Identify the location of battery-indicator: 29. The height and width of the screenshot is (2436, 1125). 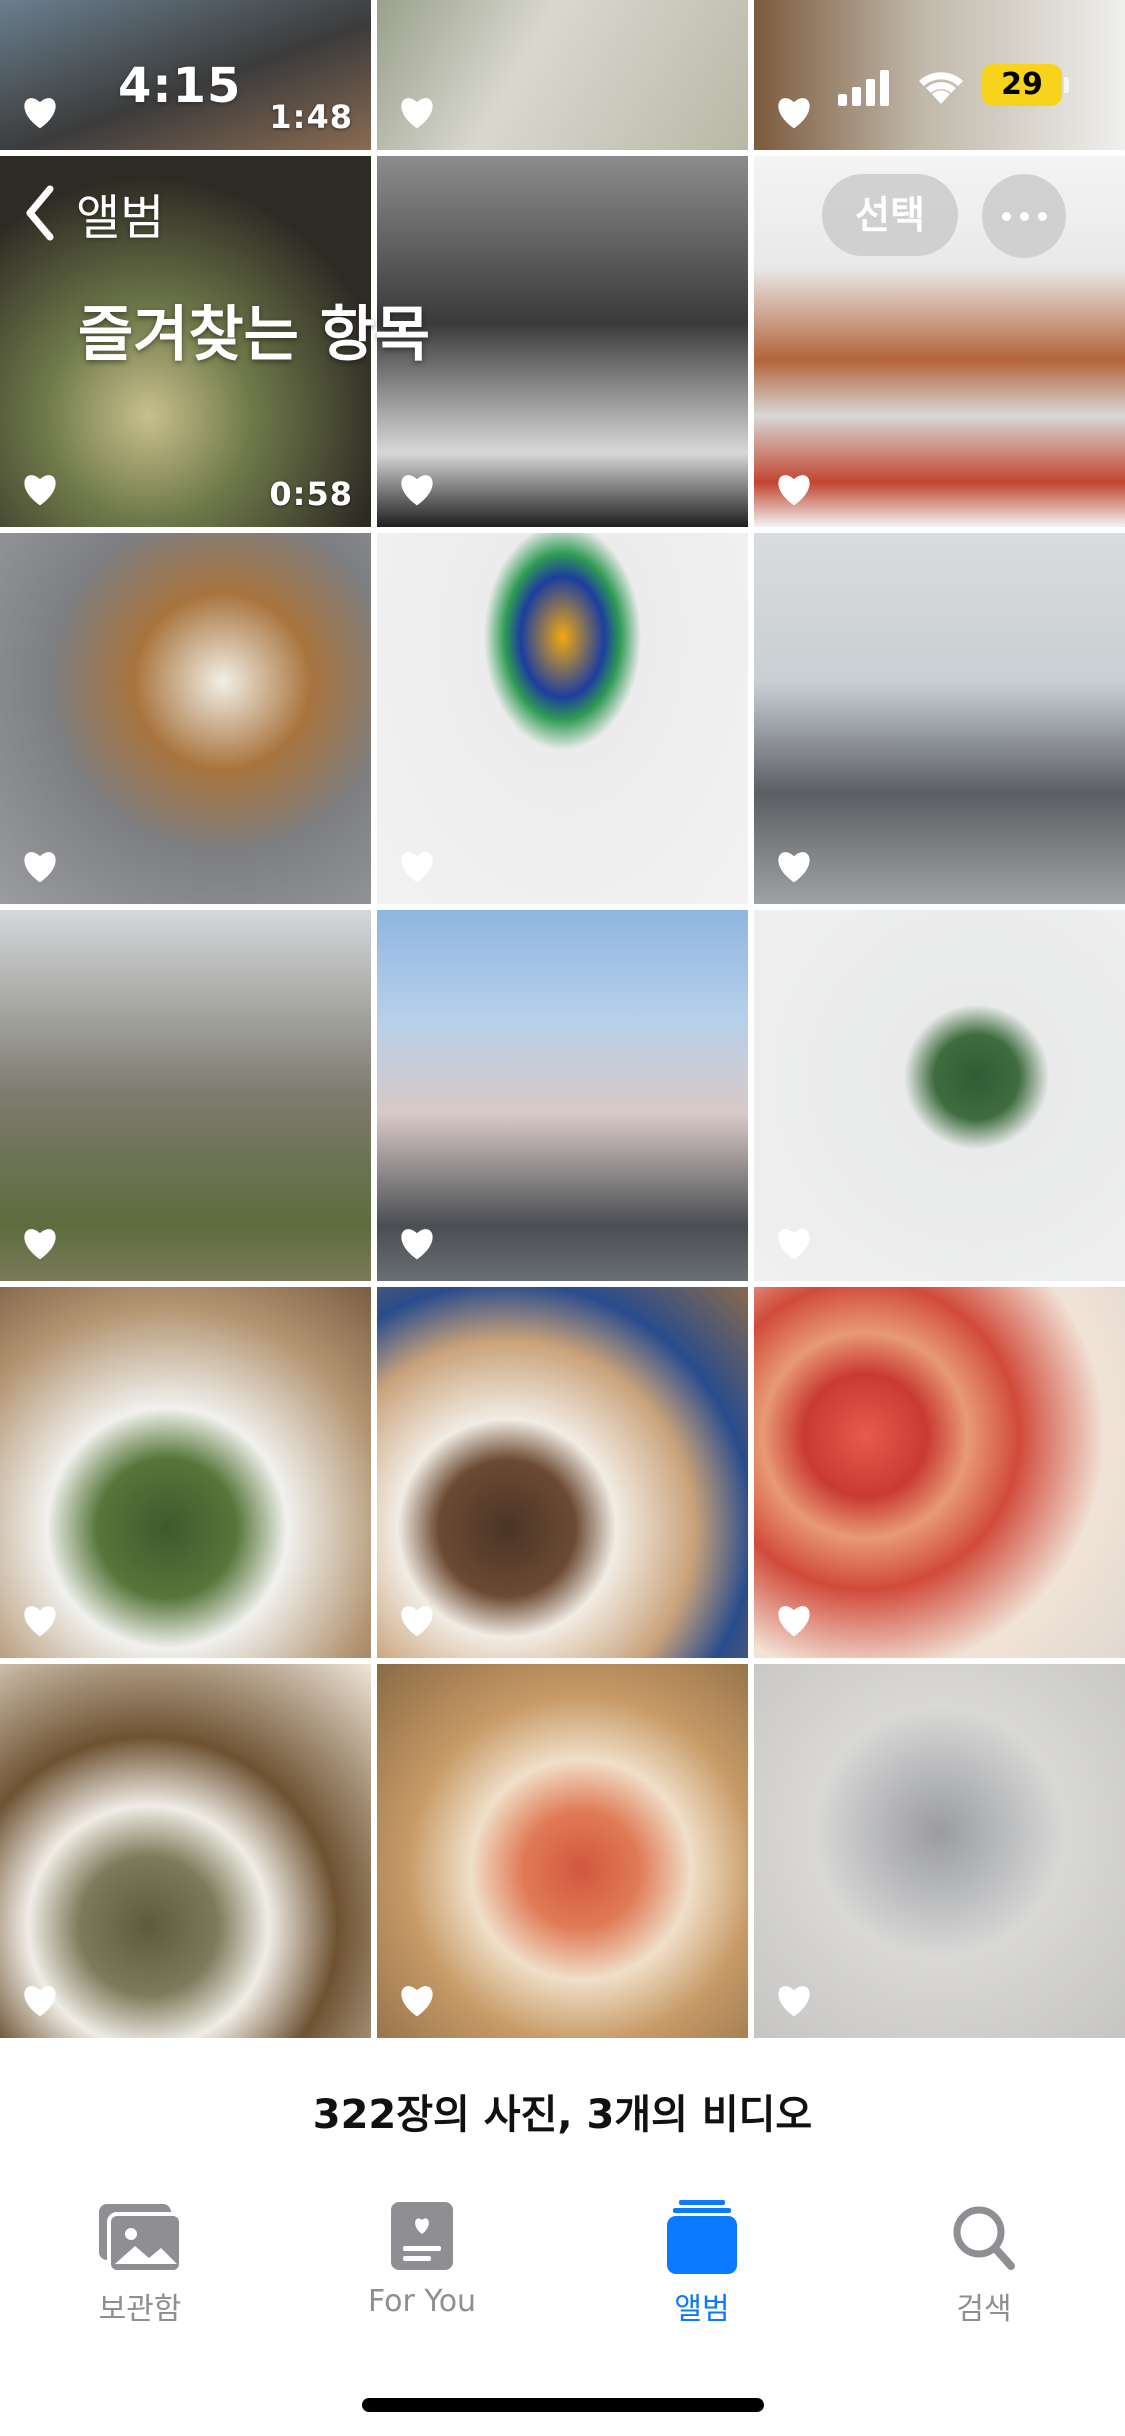
(1022, 85).